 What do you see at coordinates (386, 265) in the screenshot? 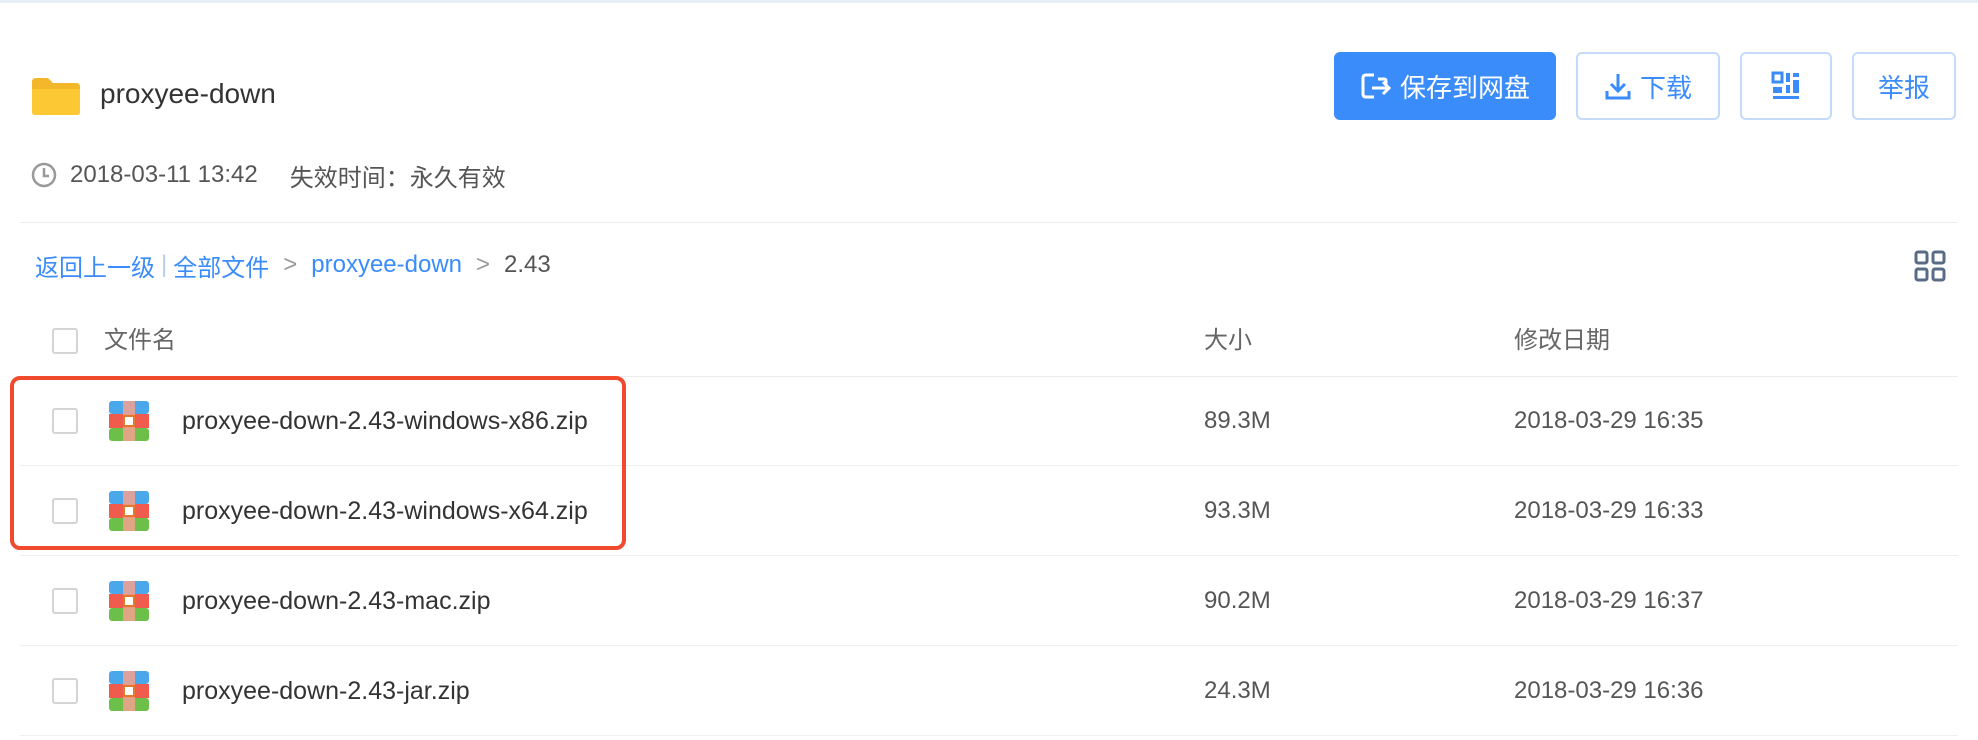
I see `breadcrumb-folder-link: proxyee-down` at bounding box center [386, 265].